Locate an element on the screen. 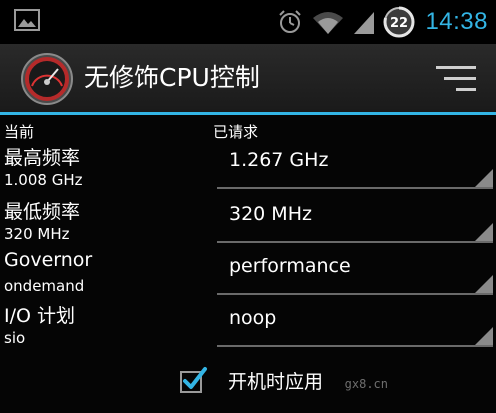 This screenshot has height=413, width=496. apply-on-boot-row: 开机时应用 is located at coordinates (250, 380).